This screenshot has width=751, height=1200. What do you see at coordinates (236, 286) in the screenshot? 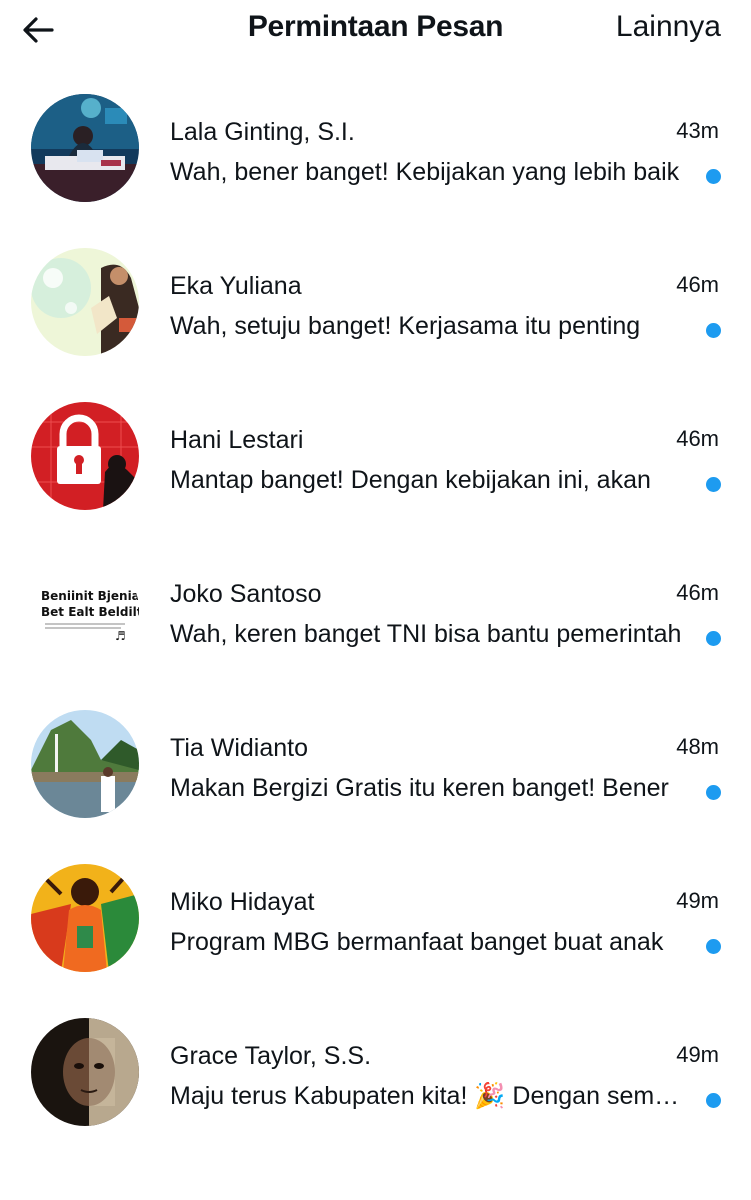
I see `sender-name: Eka Yuliana` at bounding box center [236, 286].